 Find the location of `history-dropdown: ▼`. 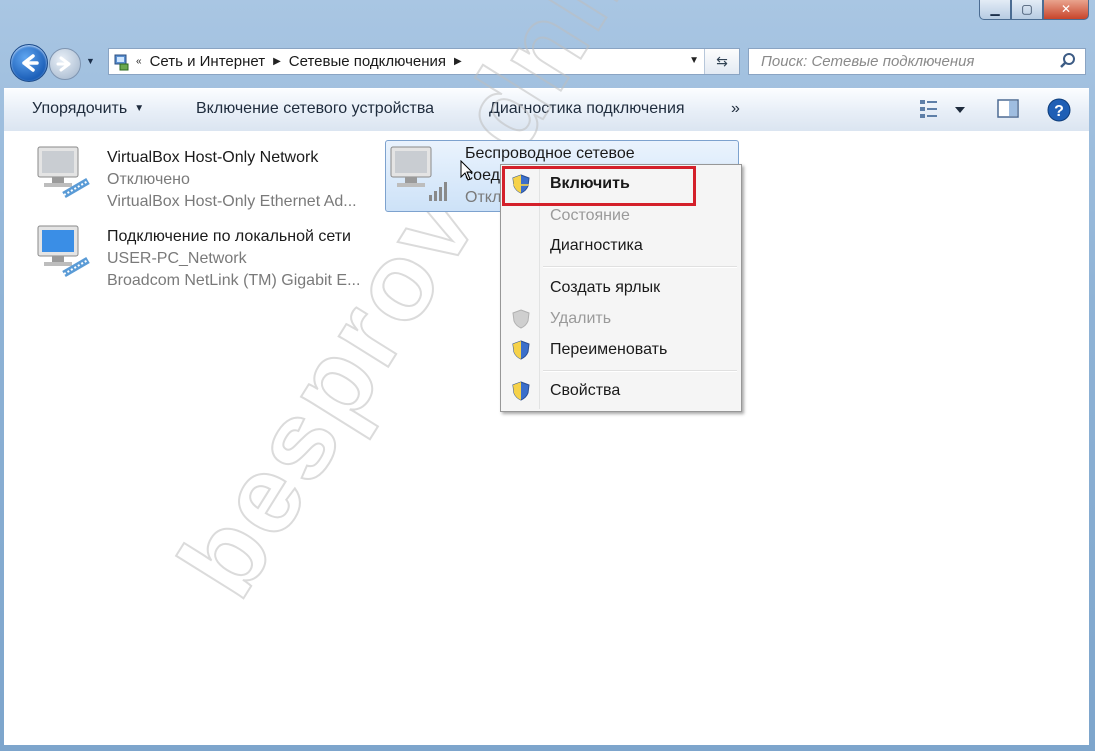

history-dropdown: ▼ is located at coordinates (90, 61).